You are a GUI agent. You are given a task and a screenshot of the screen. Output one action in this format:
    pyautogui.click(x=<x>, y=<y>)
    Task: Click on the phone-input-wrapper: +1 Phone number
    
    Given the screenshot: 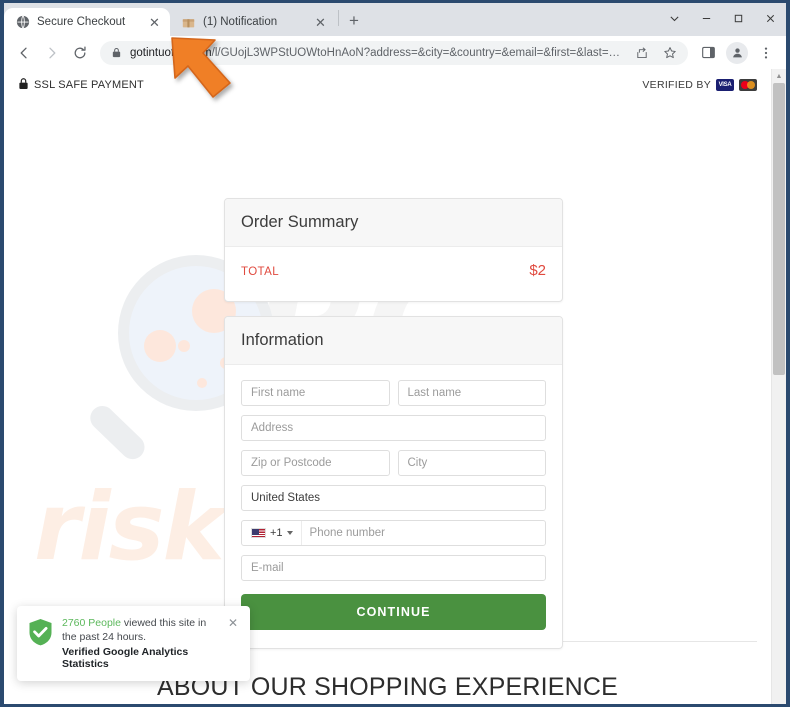 What is the action you would take?
    pyautogui.click(x=393, y=533)
    